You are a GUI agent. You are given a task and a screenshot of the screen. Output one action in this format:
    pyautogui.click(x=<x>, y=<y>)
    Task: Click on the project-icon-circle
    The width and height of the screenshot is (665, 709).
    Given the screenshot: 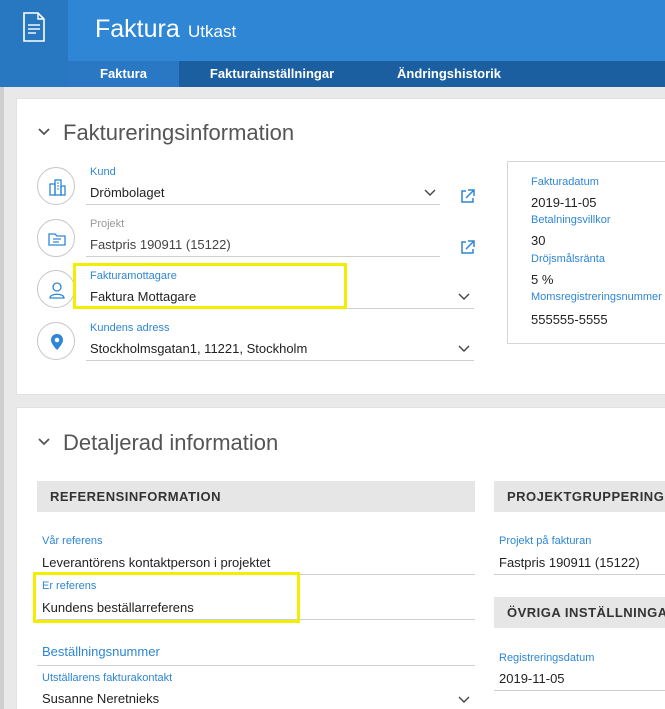 What is the action you would take?
    pyautogui.click(x=56, y=238)
    